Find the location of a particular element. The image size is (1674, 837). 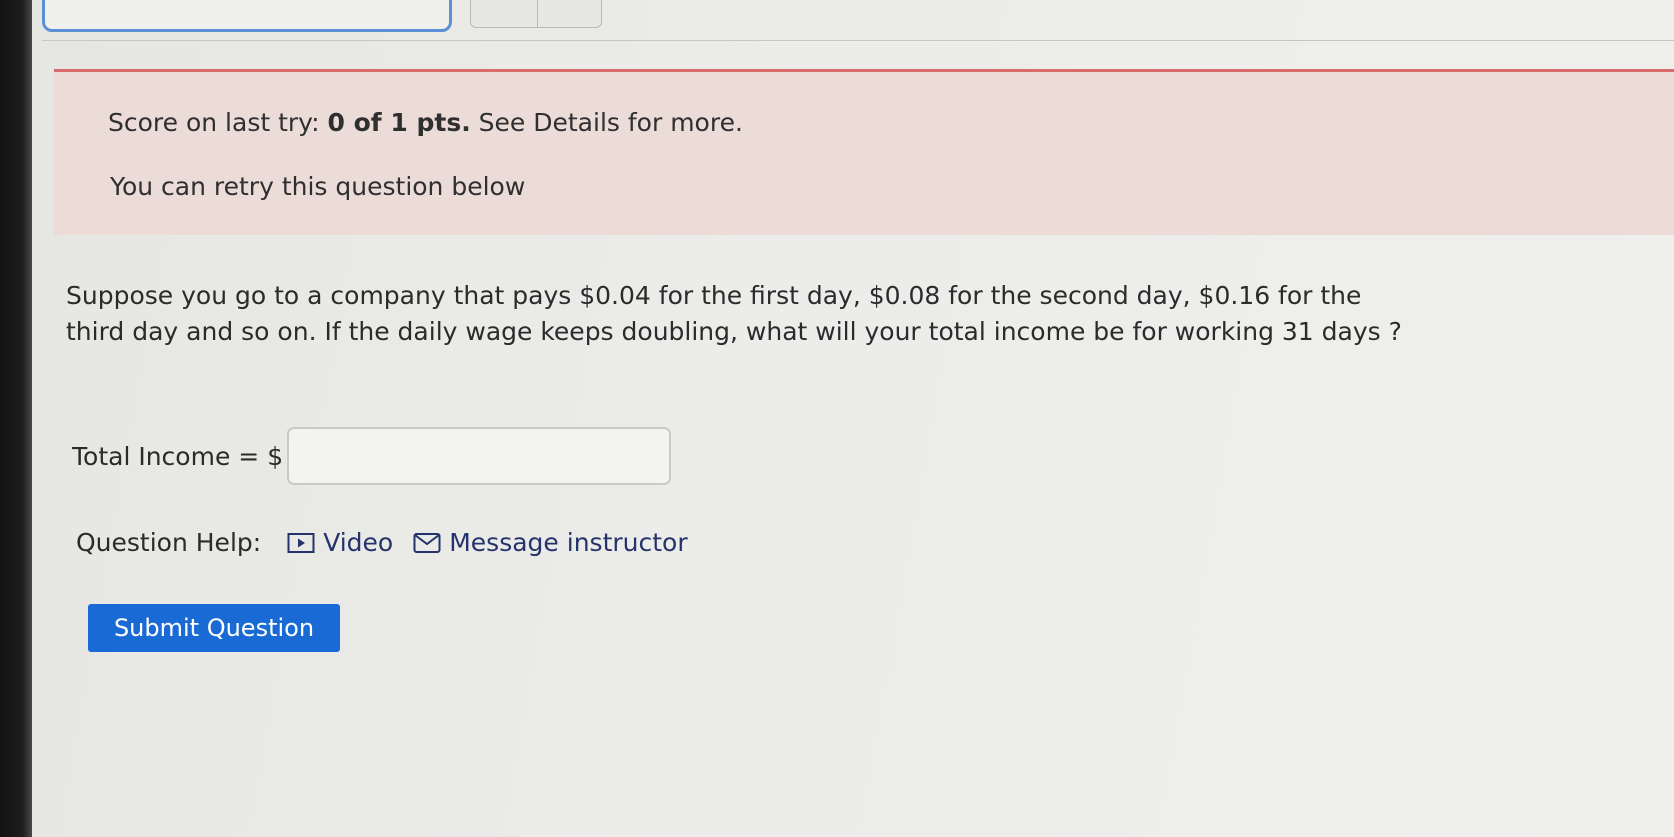

answer-label: Total Income = is located at coordinates (166, 456).